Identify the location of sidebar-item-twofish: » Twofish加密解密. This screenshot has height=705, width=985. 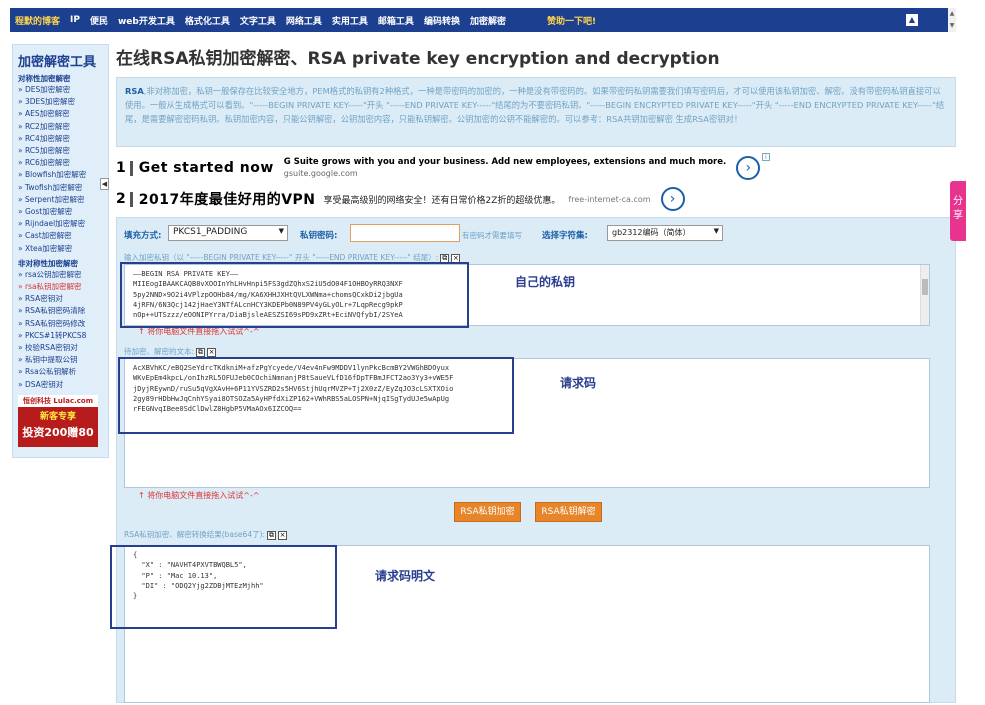
(60, 188).